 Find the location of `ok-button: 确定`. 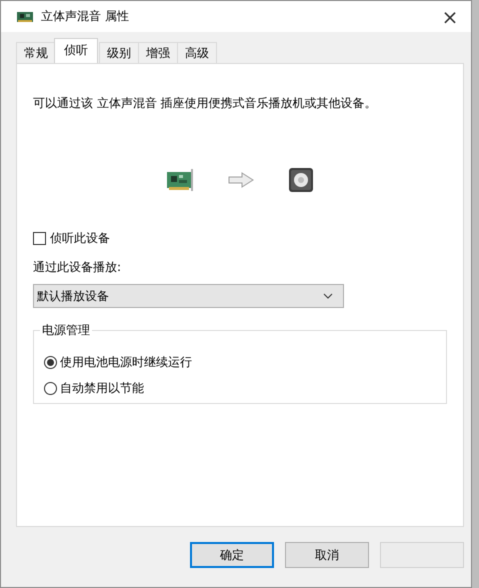

ok-button: 确定 is located at coordinates (232, 555).